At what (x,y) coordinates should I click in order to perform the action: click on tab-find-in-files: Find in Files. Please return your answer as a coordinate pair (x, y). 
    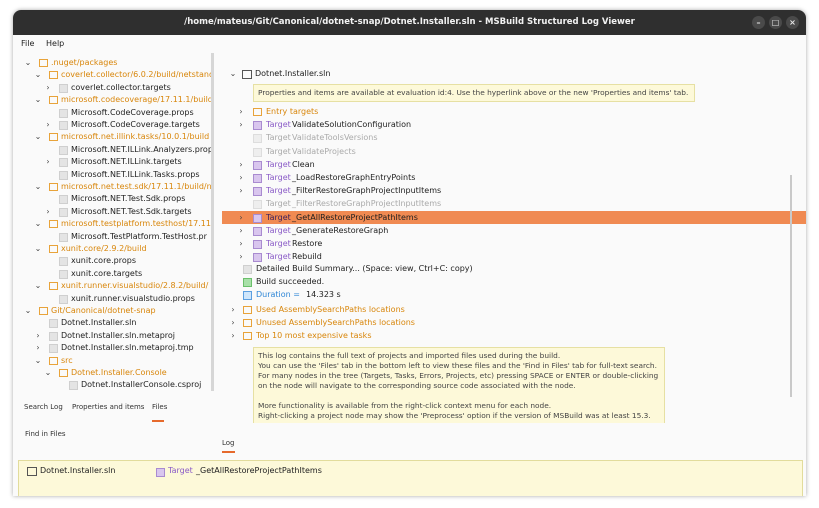
    Looking at the image, I should click on (45, 434).